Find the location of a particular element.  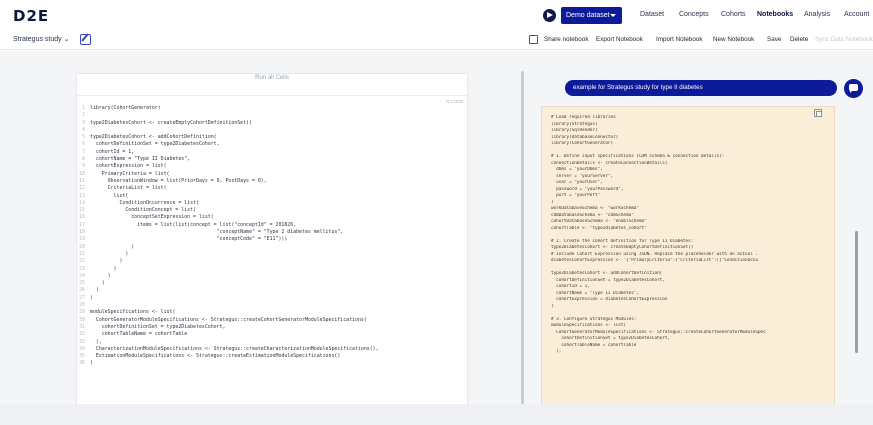

code-line: 36) is located at coordinates (272, 363).